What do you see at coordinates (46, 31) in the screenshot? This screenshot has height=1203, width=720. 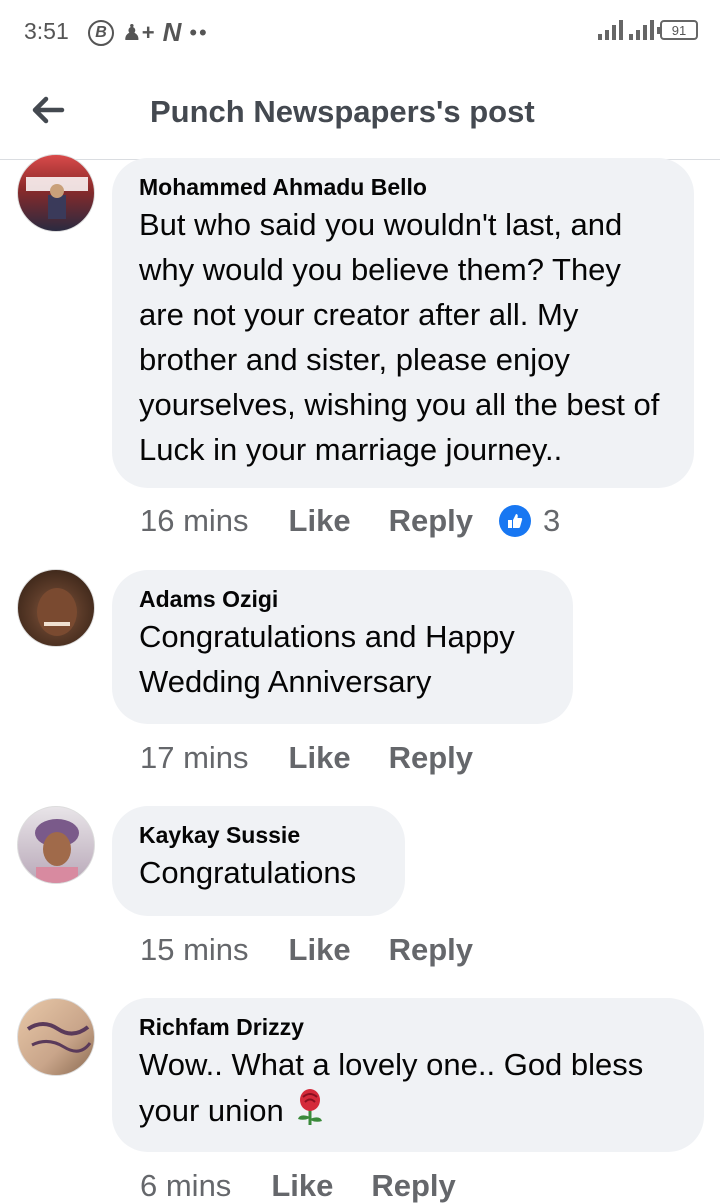 I see `status-time: 3:51` at bounding box center [46, 31].